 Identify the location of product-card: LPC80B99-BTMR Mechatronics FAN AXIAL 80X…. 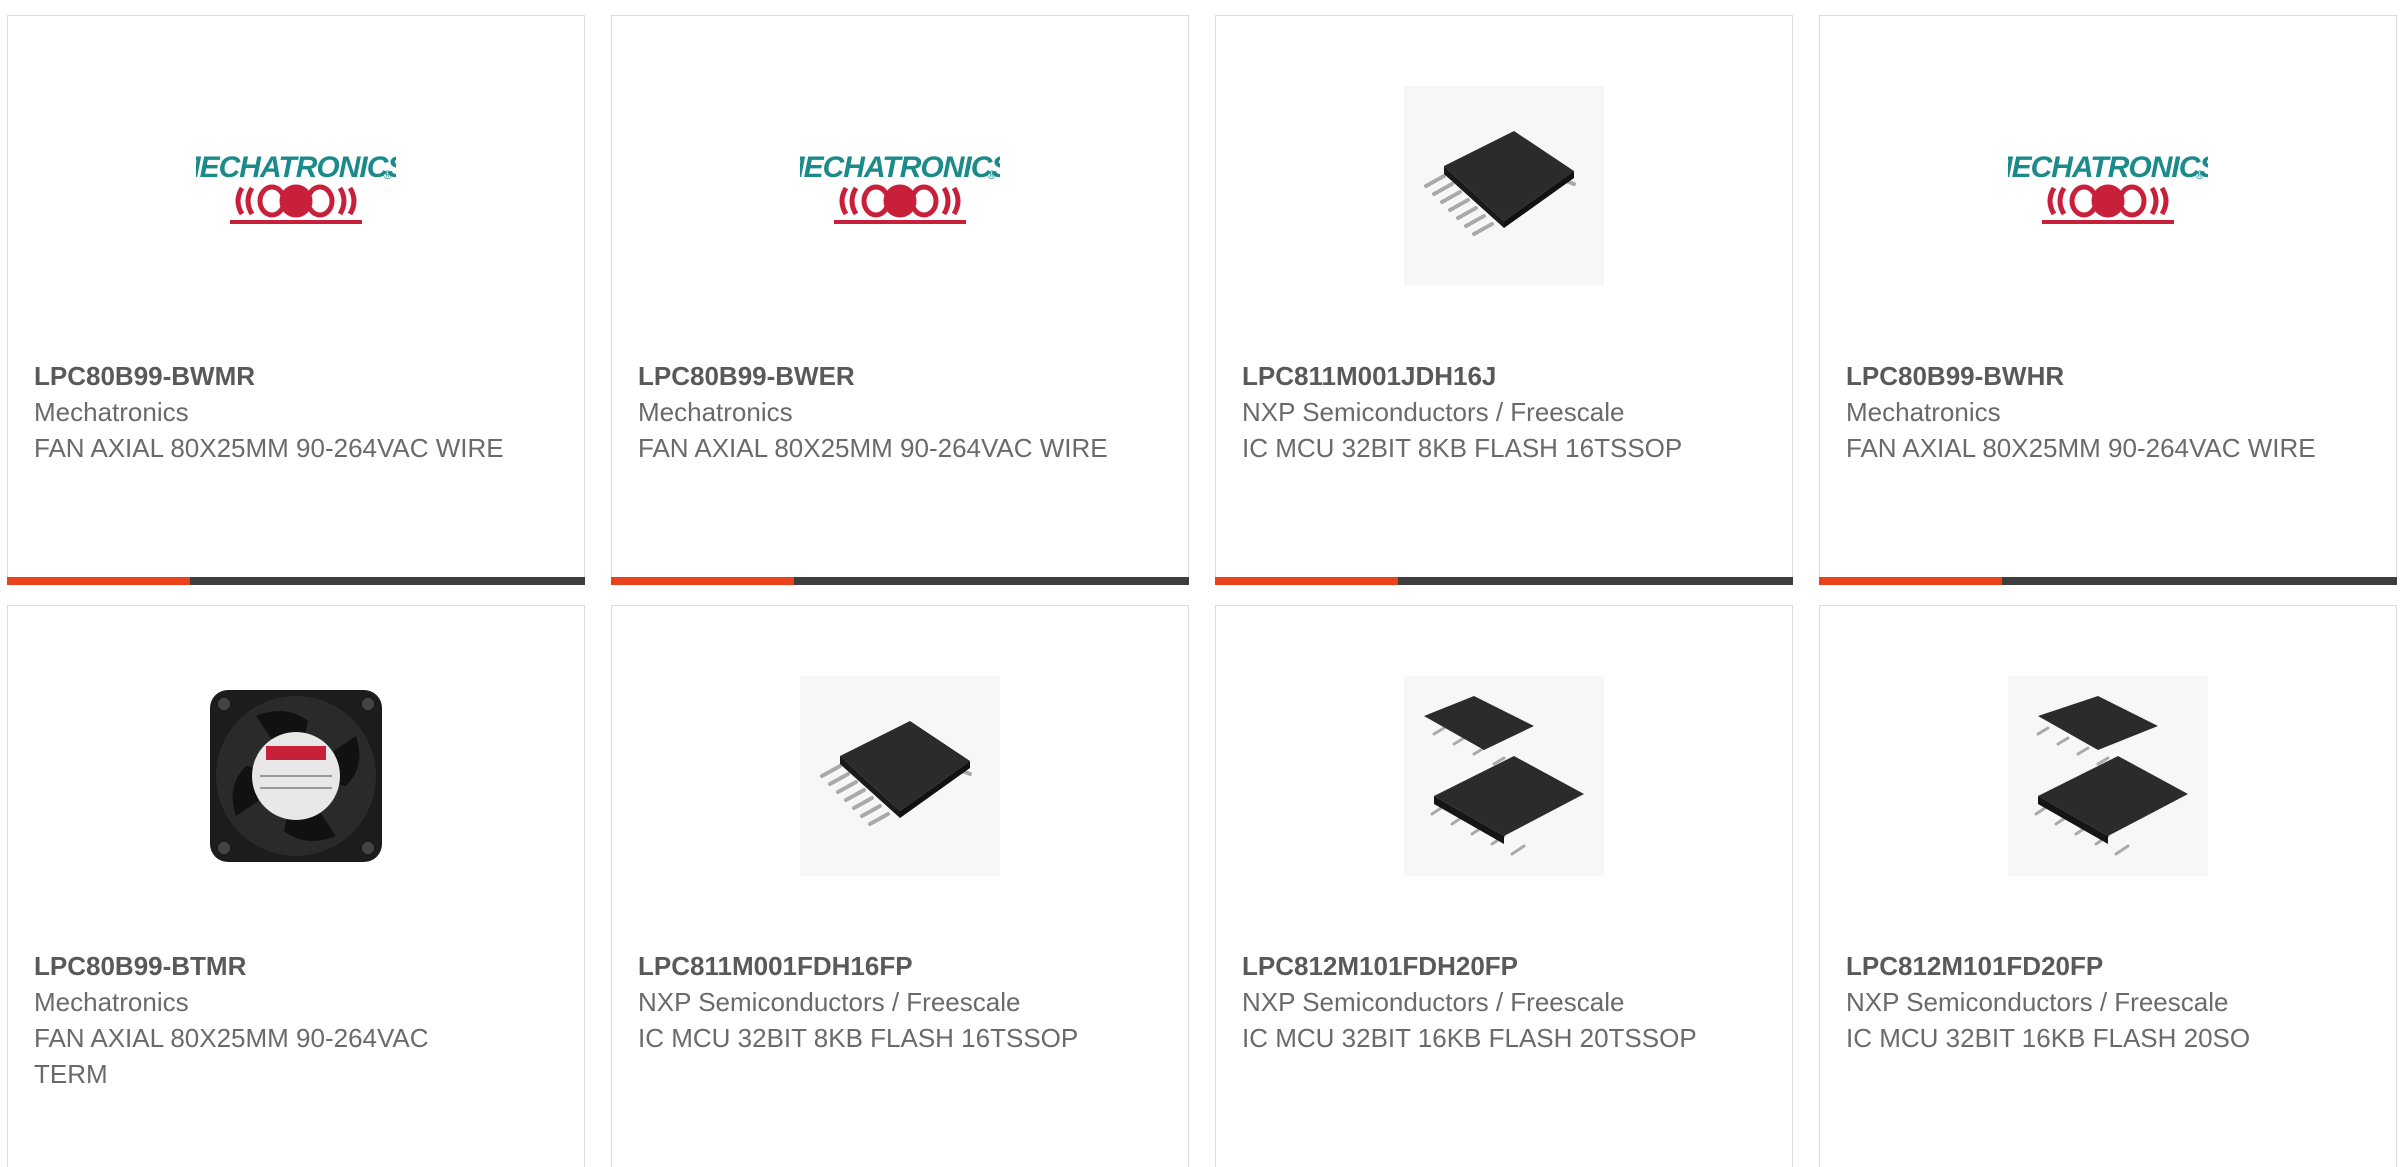
(296, 886).